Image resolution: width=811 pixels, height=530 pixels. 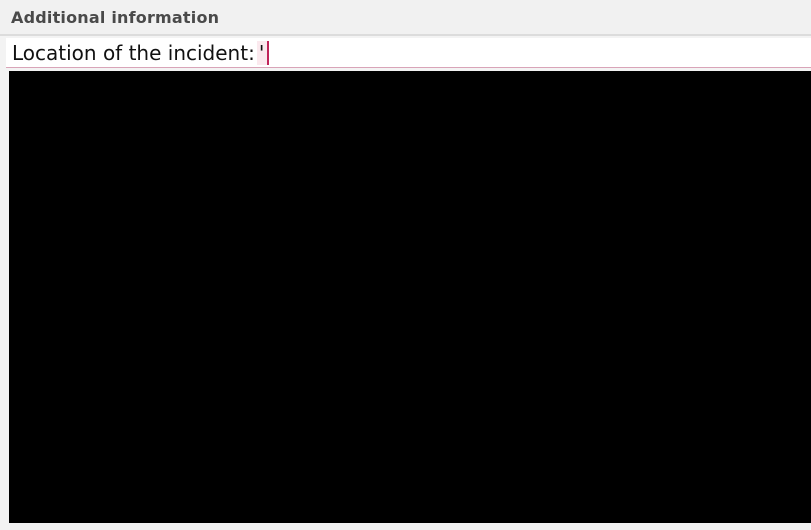 I want to click on incident-location-row: Location of the incident: ', so click(x=408, y=53).